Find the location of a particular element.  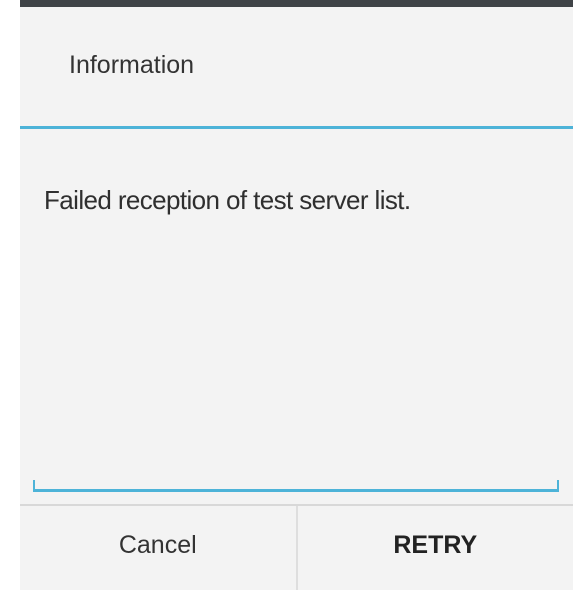

cancel-button: Cancel is located at coordinates (159, 548).